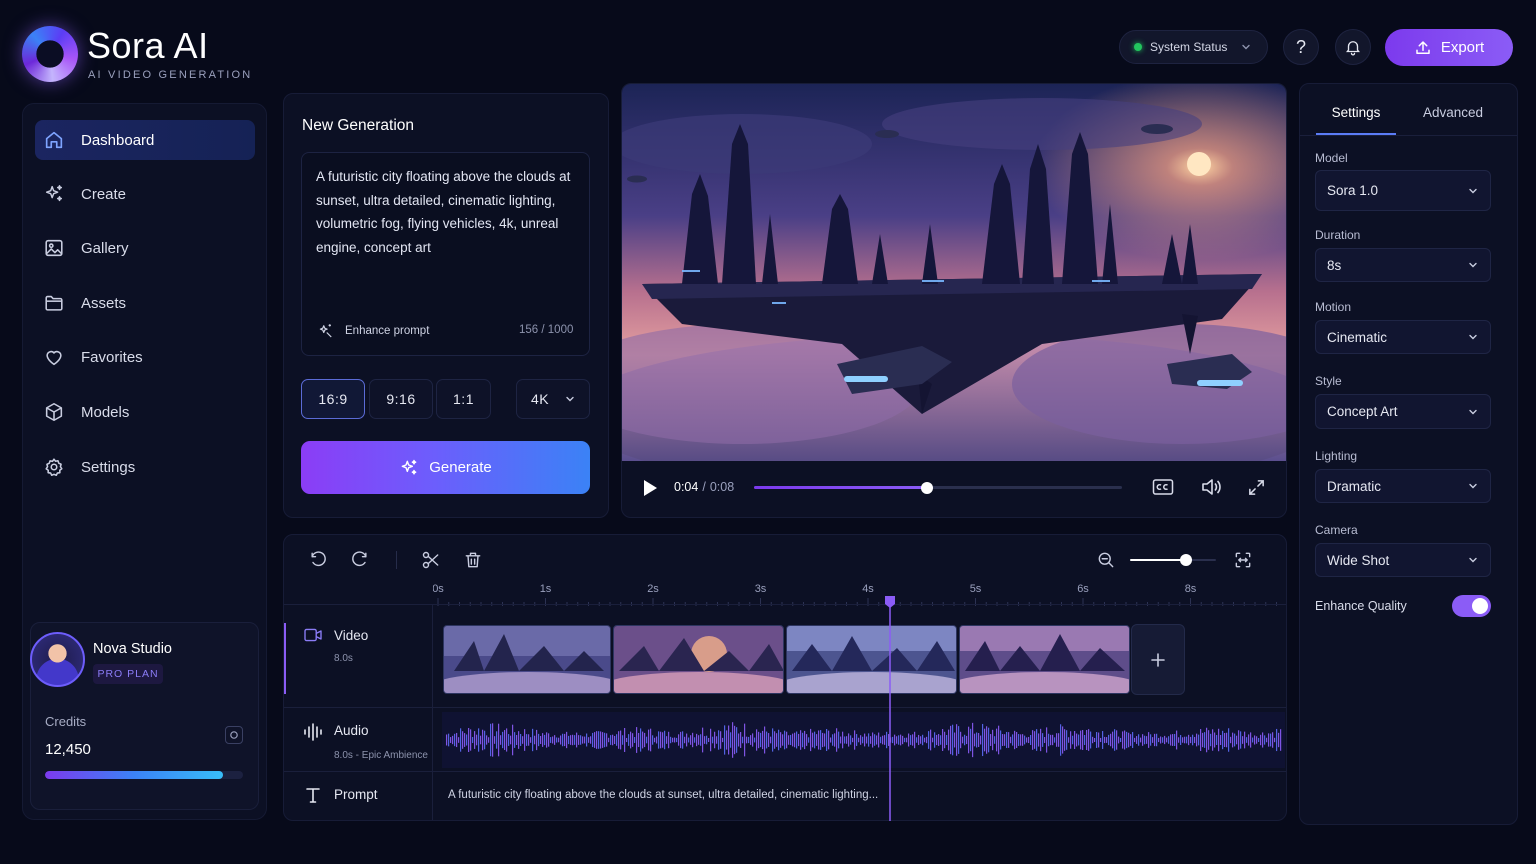 The width and height of the screenshot is (1536, 864). I want to click on help-button: ?, so click(1301, 47).